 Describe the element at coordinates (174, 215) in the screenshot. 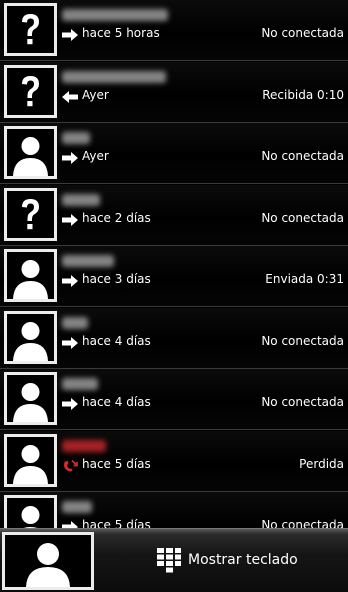

I see `call-log-row: hace 2 días No conectada` at that location.